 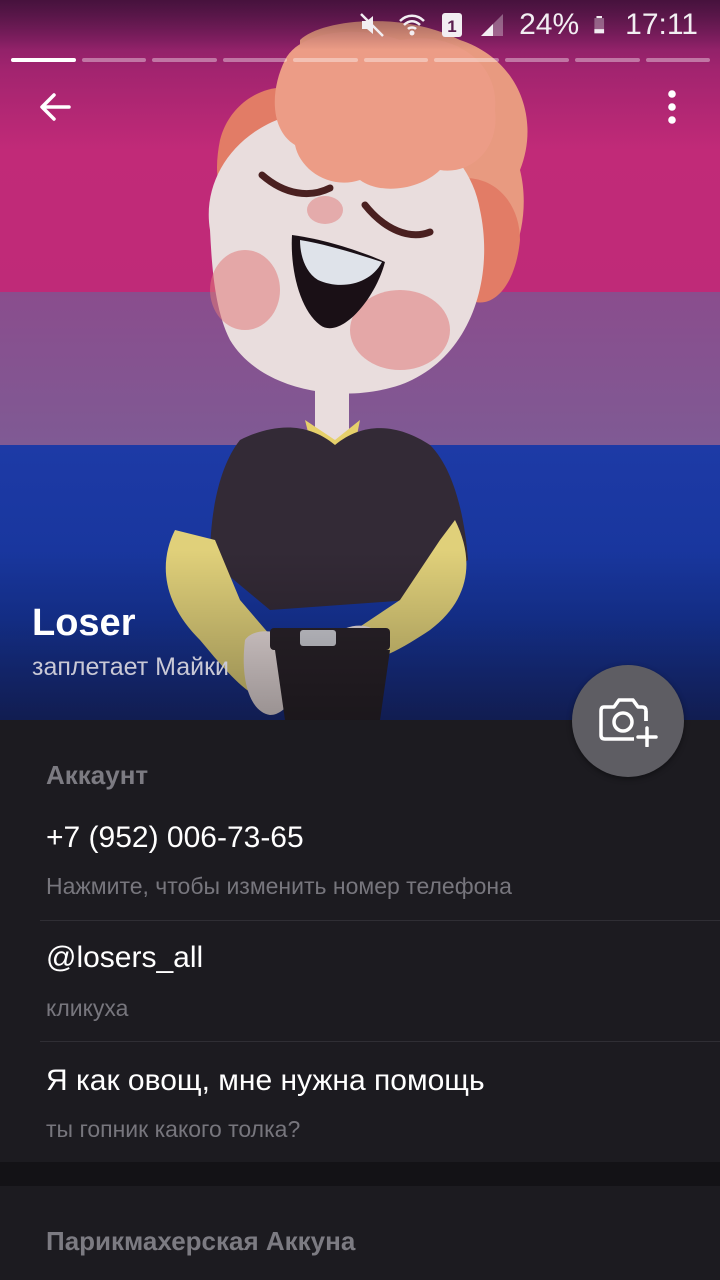 I want to click on svg-text: 1, so click(x=451, y=26).